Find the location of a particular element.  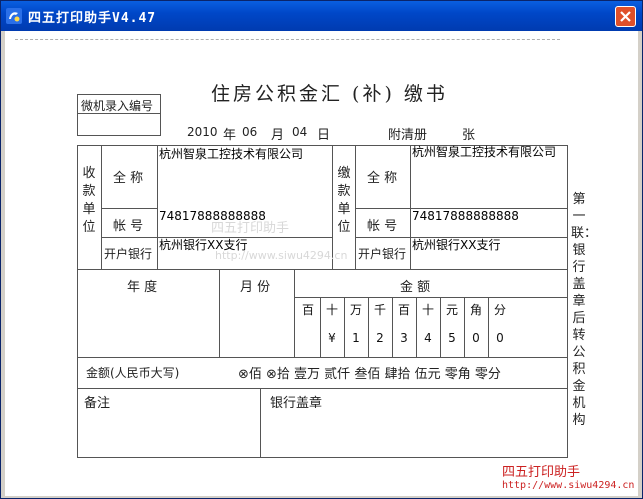

digit-unit-6: 元 is located at coordinates (451, 310).